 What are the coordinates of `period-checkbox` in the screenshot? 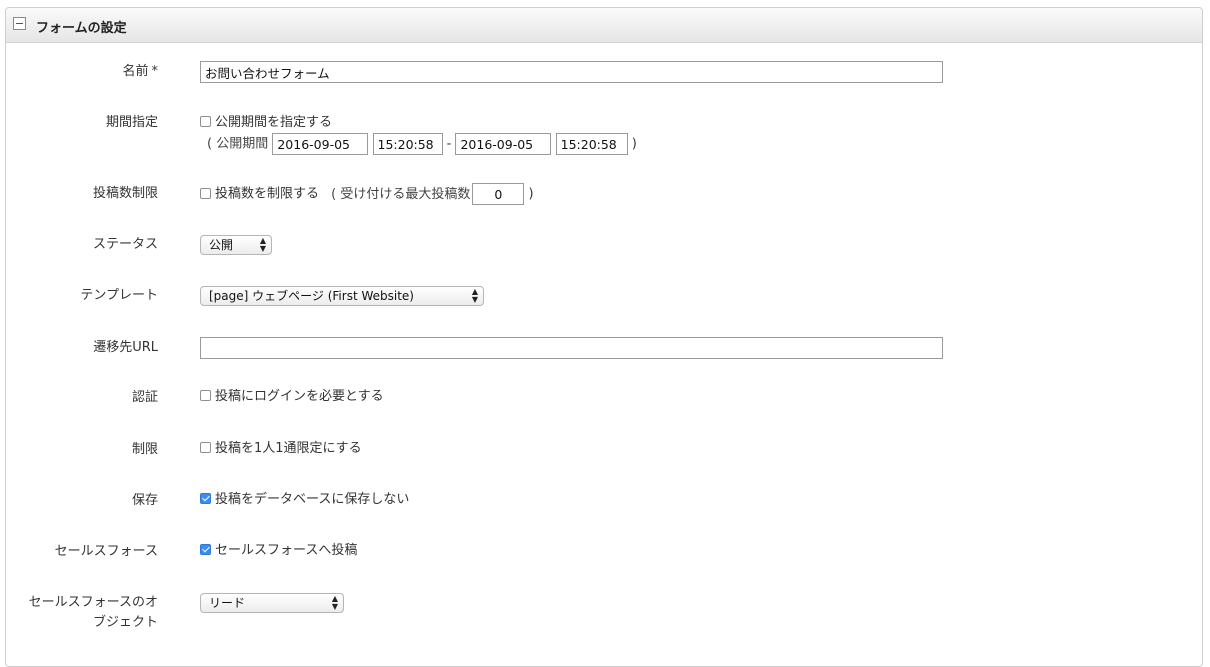 It's located at (205, 121).